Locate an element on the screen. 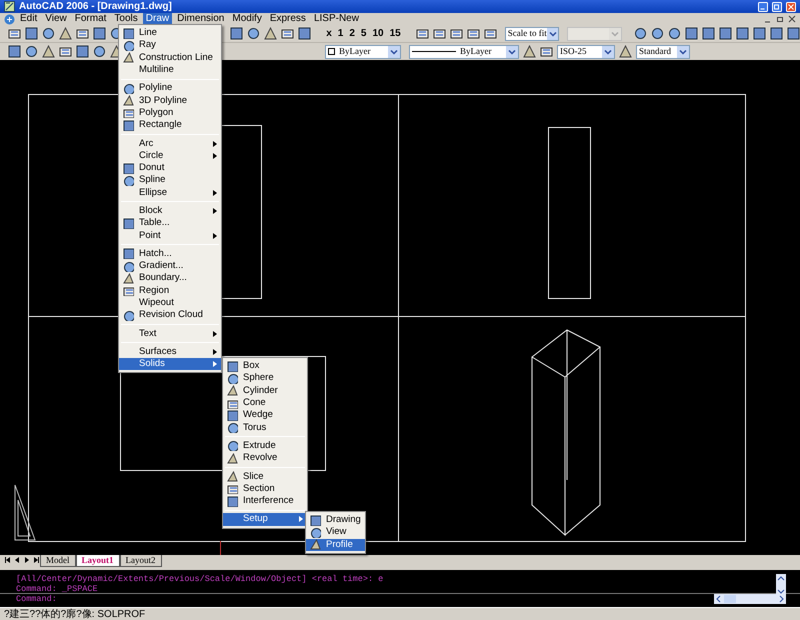  menu-item: Cone is located at coordinates (265, 403).